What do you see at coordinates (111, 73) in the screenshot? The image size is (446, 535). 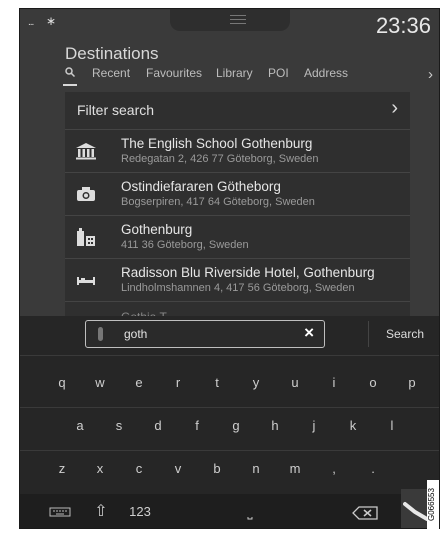 I see `tab-recent: Recent` at bounding box center [111, 73].